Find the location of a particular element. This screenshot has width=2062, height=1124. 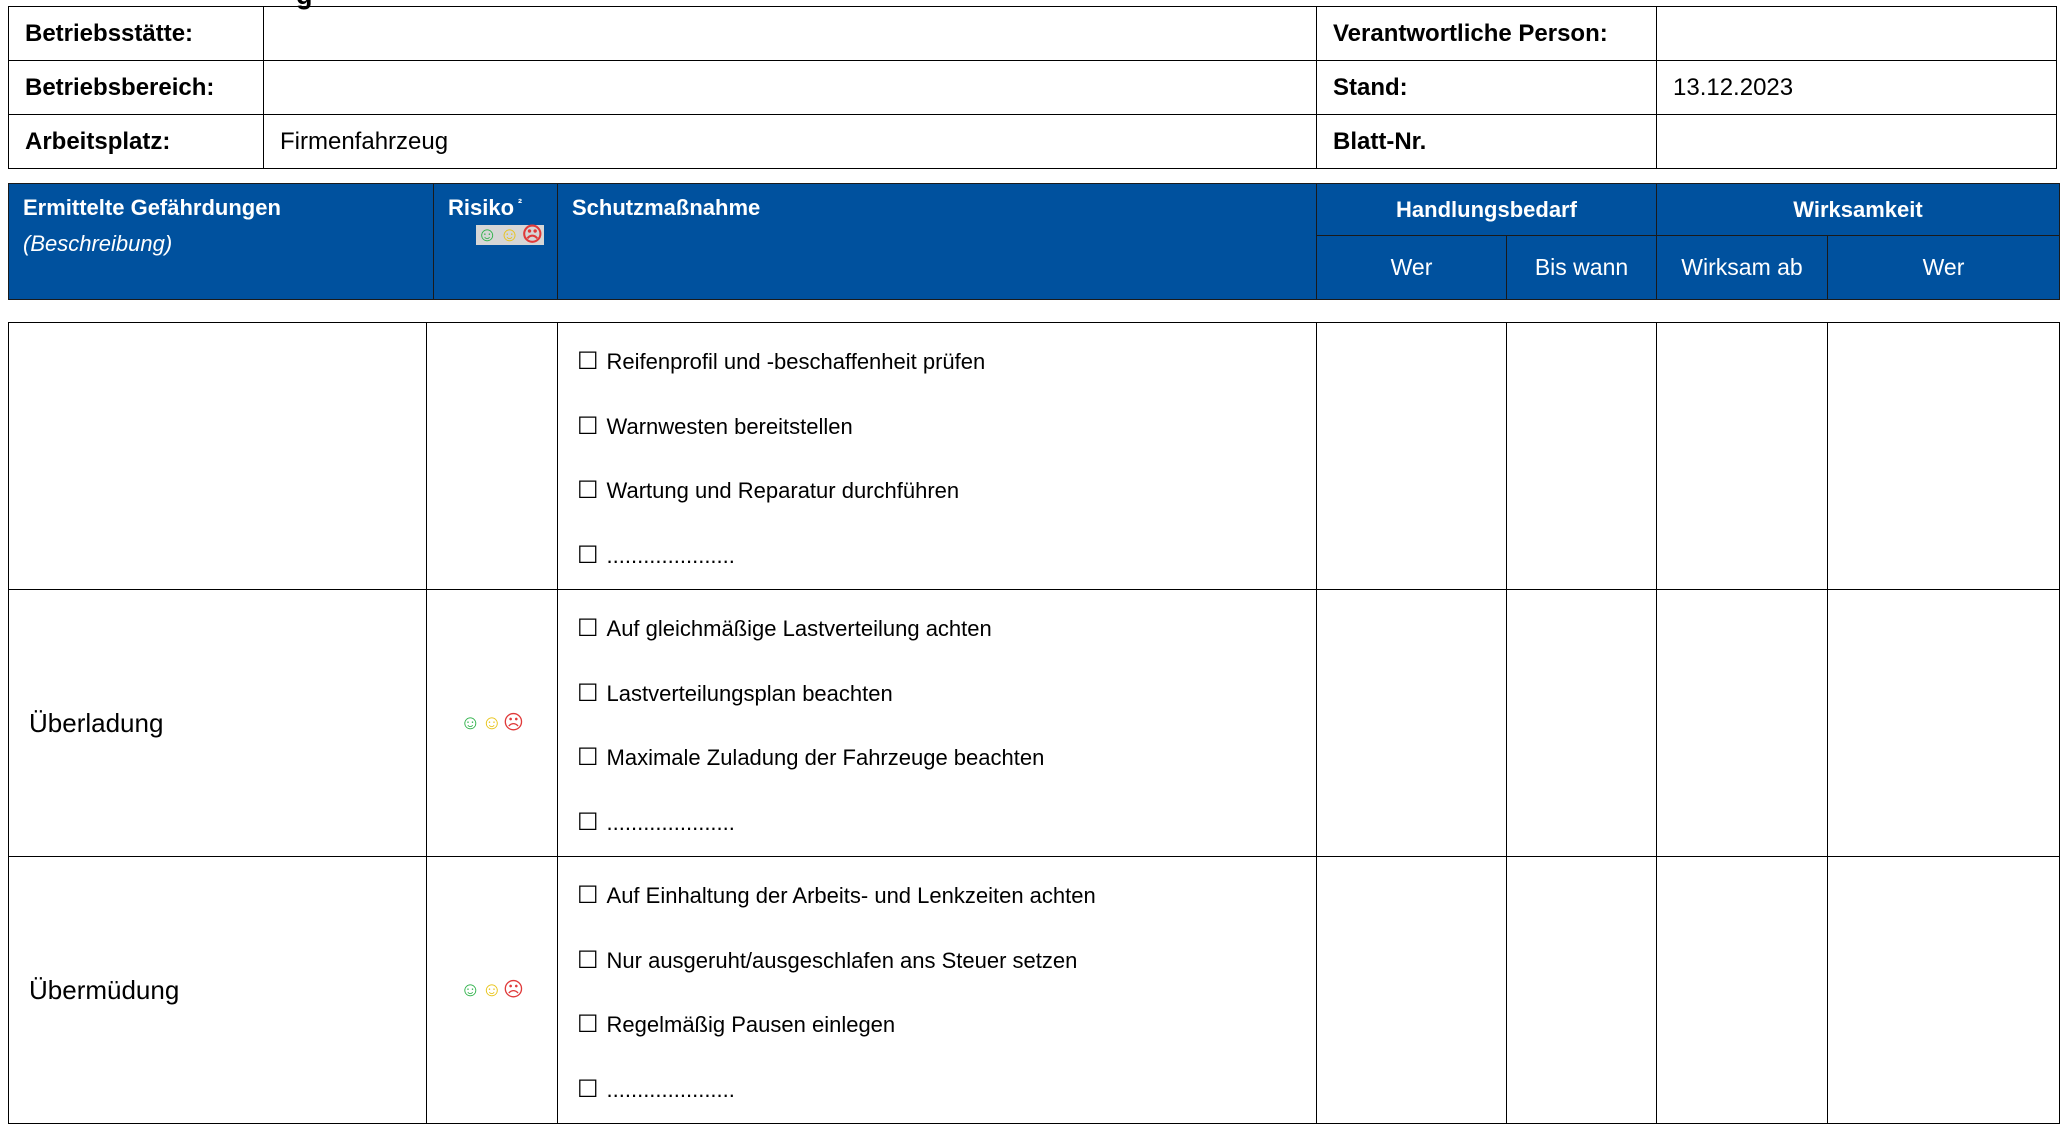

header-risiko-label: Risiko is located at coordinates (481, 207).